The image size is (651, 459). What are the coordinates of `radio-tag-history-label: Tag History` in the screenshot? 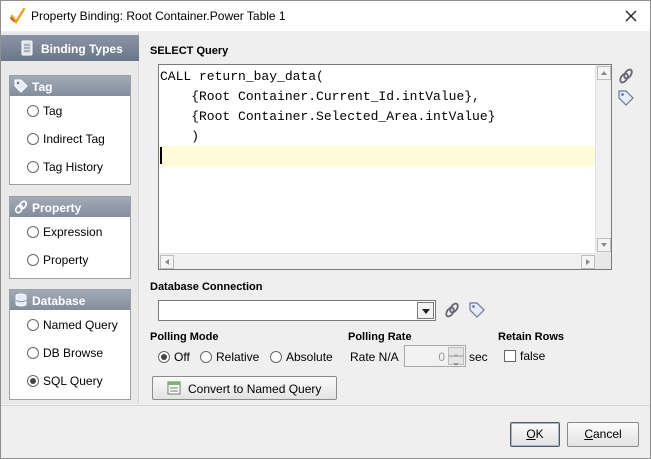 It's located at (73, 167).